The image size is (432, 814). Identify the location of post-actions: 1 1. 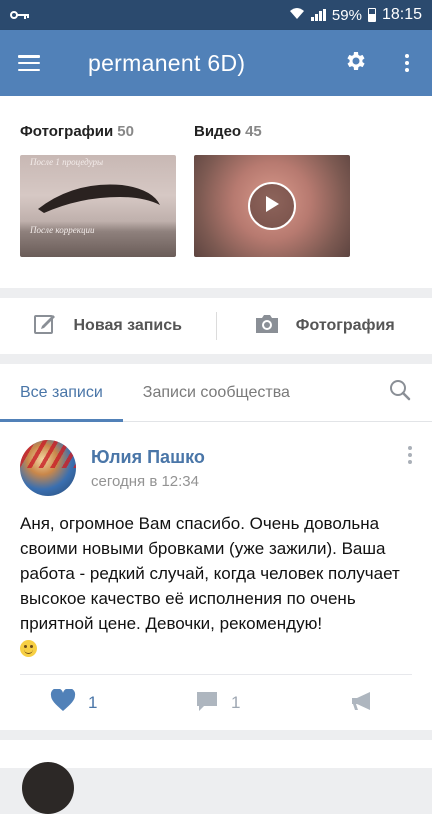
(216, 703).